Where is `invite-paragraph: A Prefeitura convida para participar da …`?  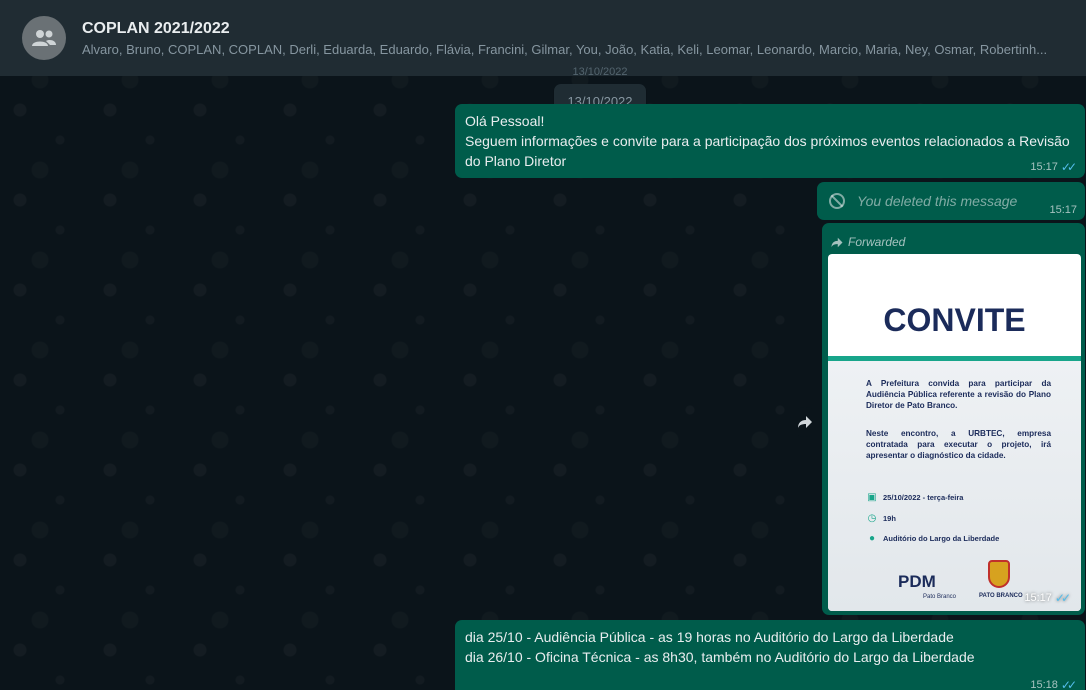 invite-paragraph: A Prefeitura convida para participar da … is located at coordinates (958, 394).